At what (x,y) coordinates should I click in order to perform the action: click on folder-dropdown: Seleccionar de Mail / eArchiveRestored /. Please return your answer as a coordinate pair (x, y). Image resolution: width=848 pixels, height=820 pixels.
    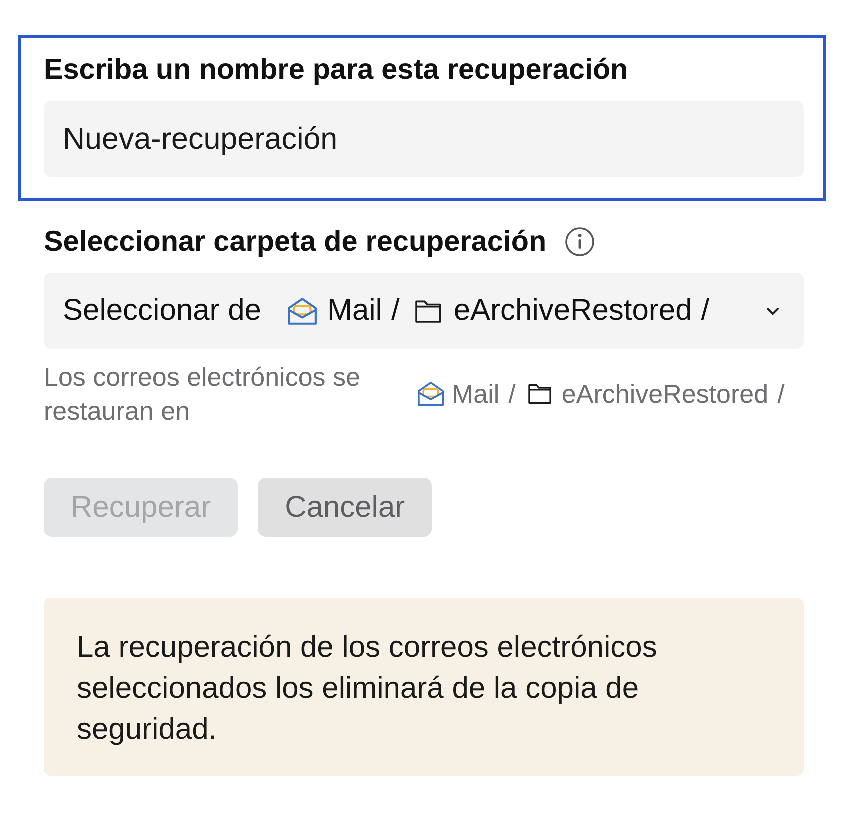
    Looking at the image, I should click on (424, 311).